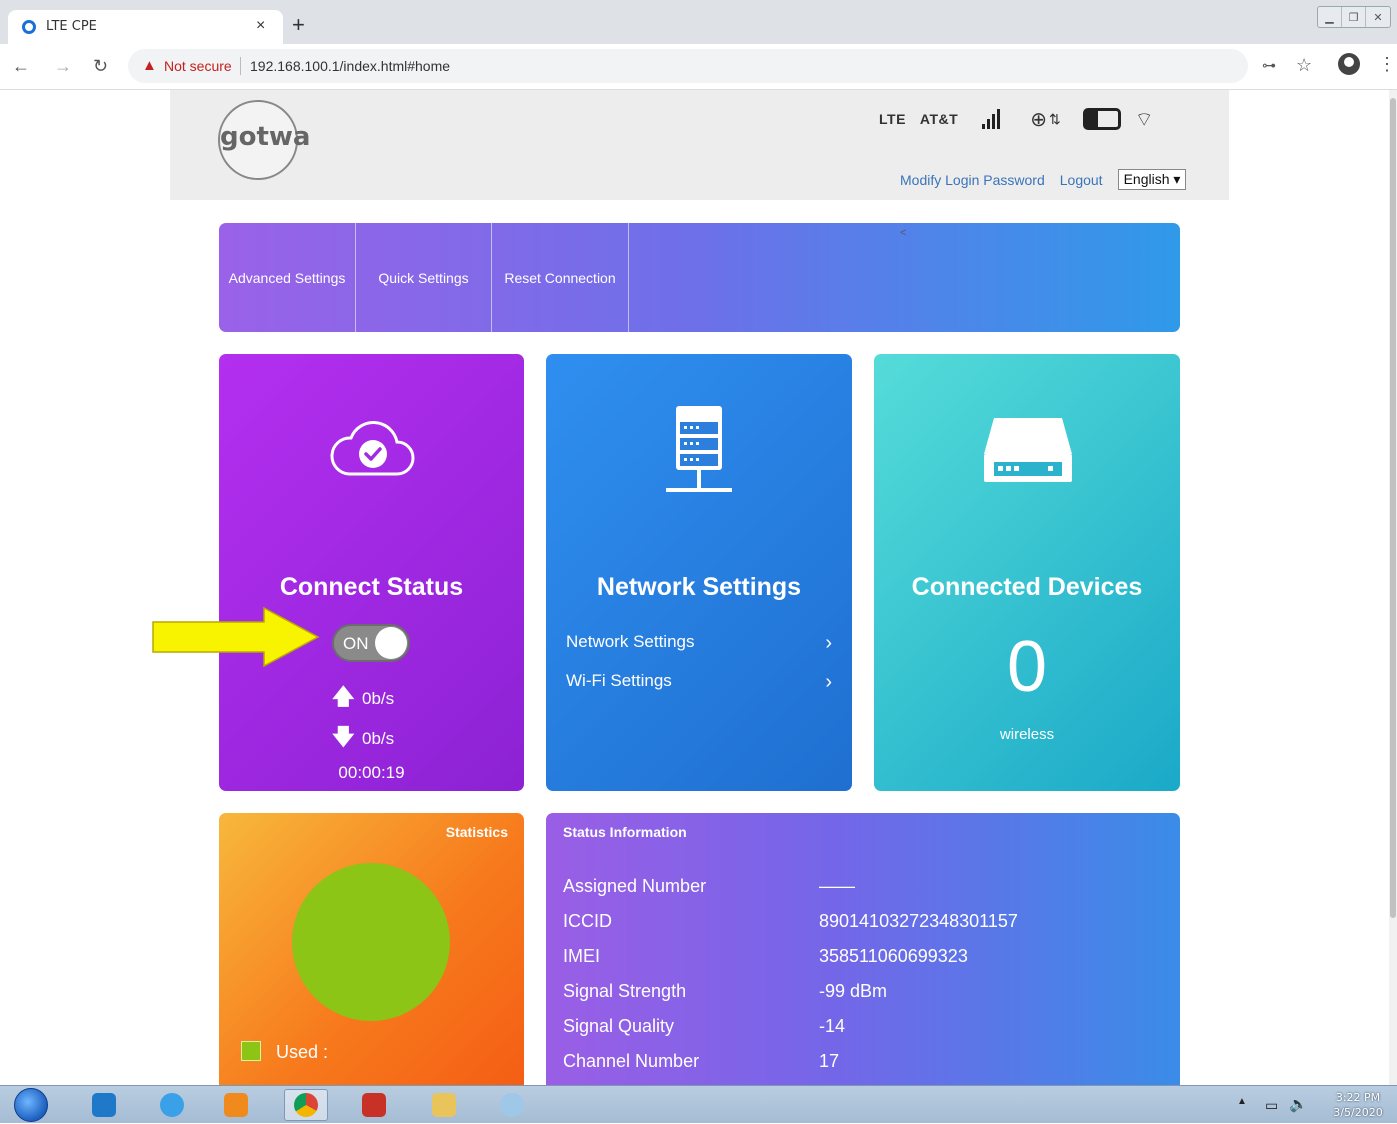 The width and height of the screenshot is (1397, 1124). I want to click on toggle-label: ON, so click(356, 643).